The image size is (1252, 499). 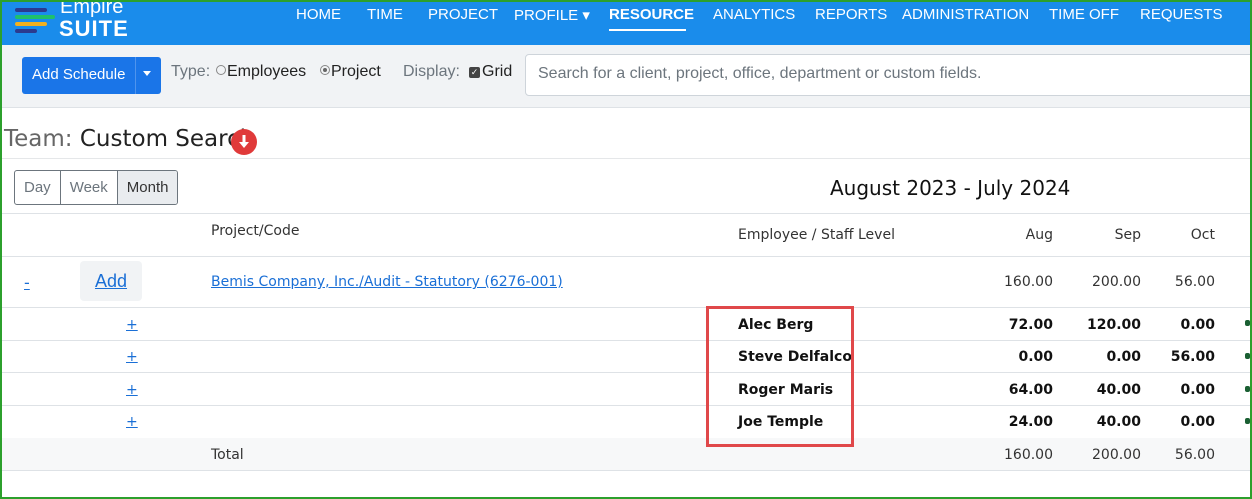 I want to click on type-option-project: Project, so click(x=350, y=72).